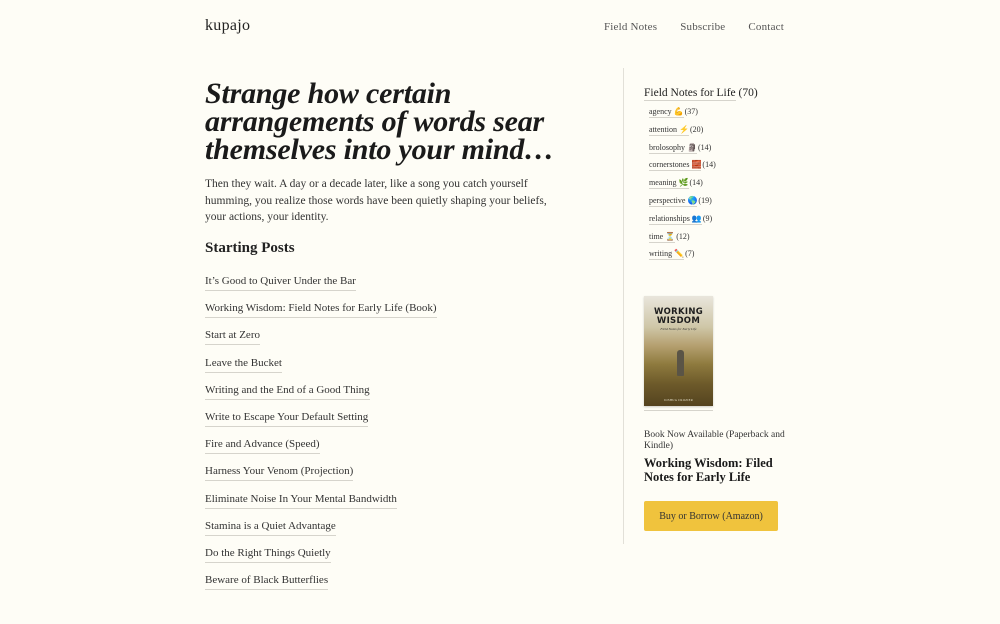 The height and width of the screenshot is (624, 1000). I want to click on category-item-agency: agency 💪(37), so click(726, 116).